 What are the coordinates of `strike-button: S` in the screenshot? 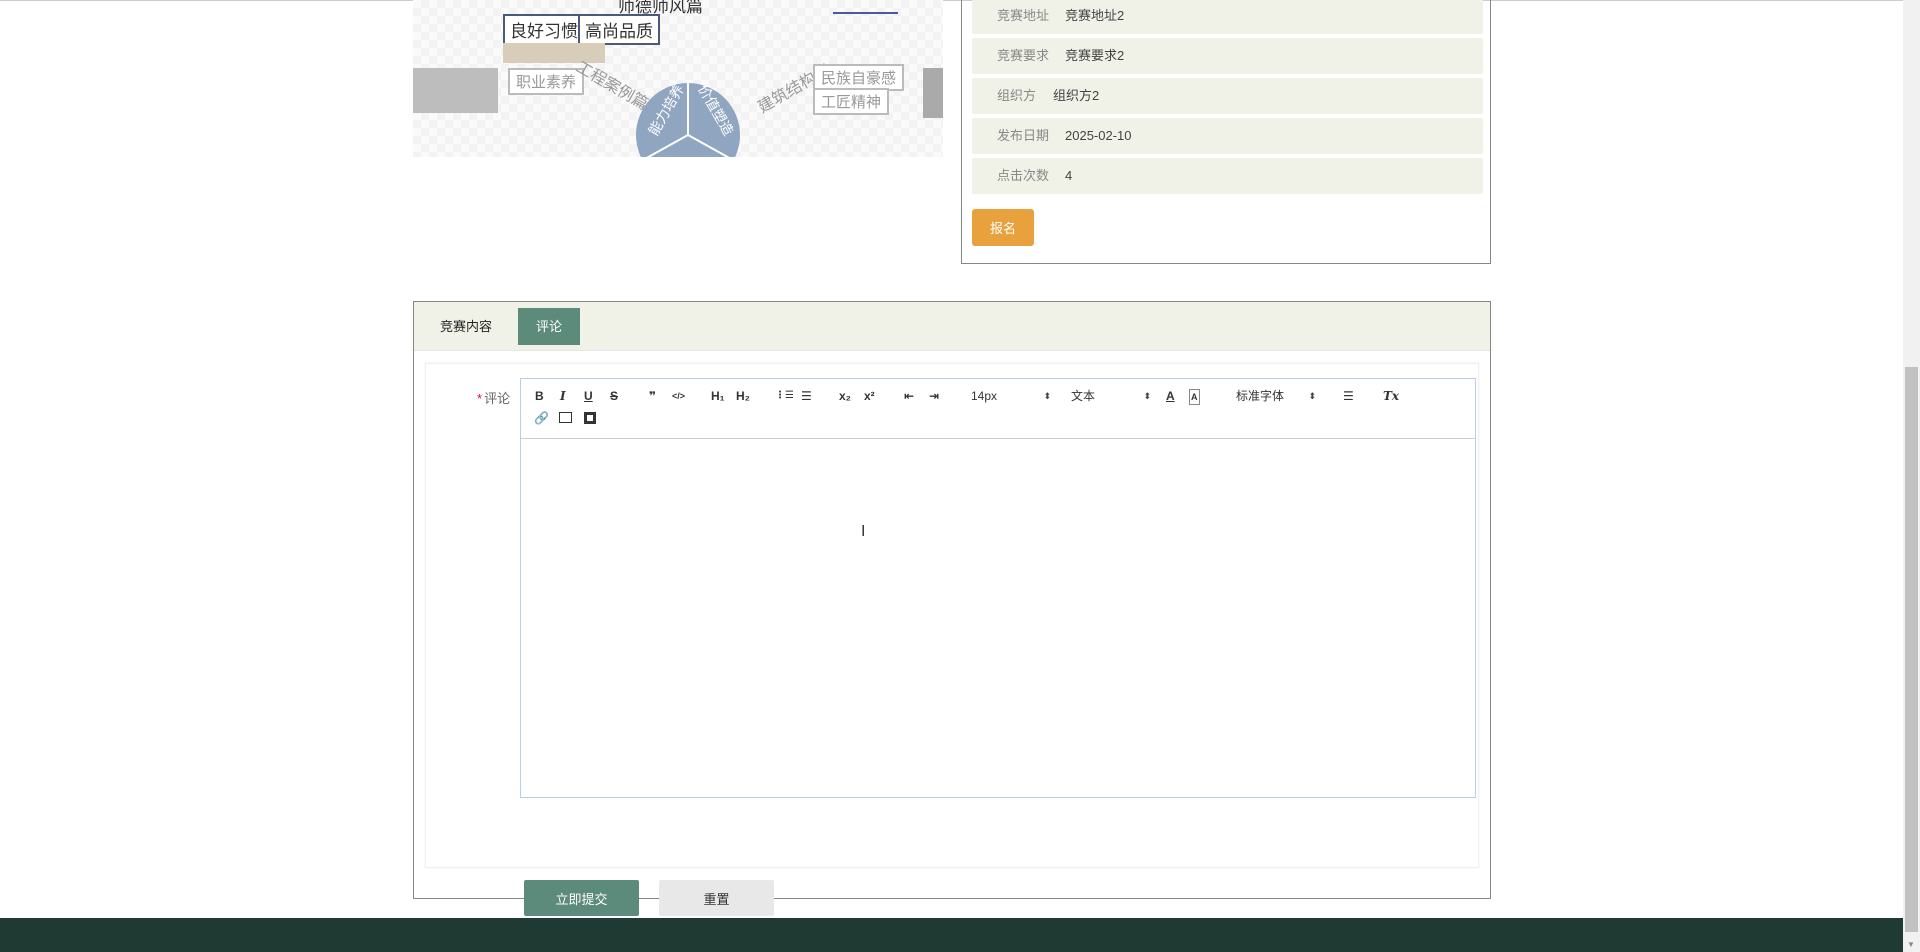 It's located at (614, 396).